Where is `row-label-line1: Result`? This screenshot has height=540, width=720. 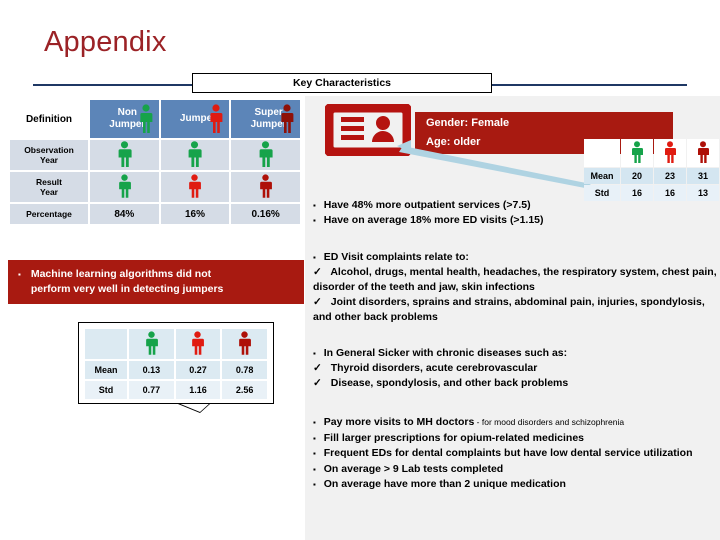 row-label-line1: Result is located at coordinates (49, 182).